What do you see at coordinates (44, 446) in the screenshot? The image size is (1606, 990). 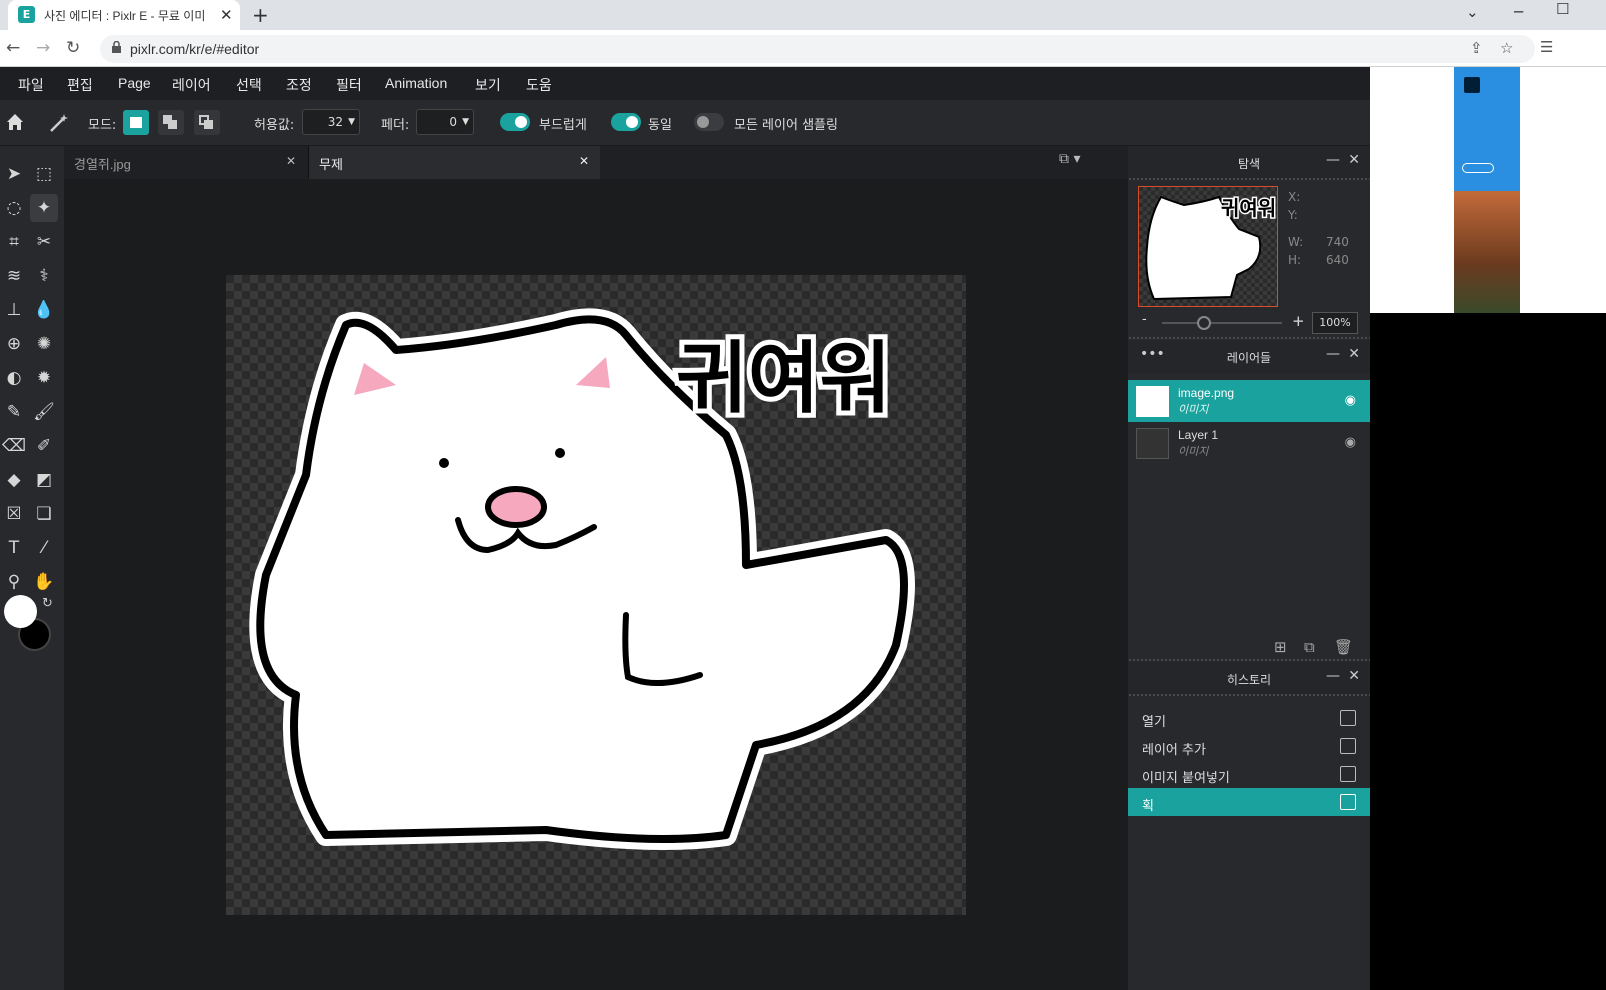 I see `smart-brush-icon: ✐` at bounding box center [44, 446].